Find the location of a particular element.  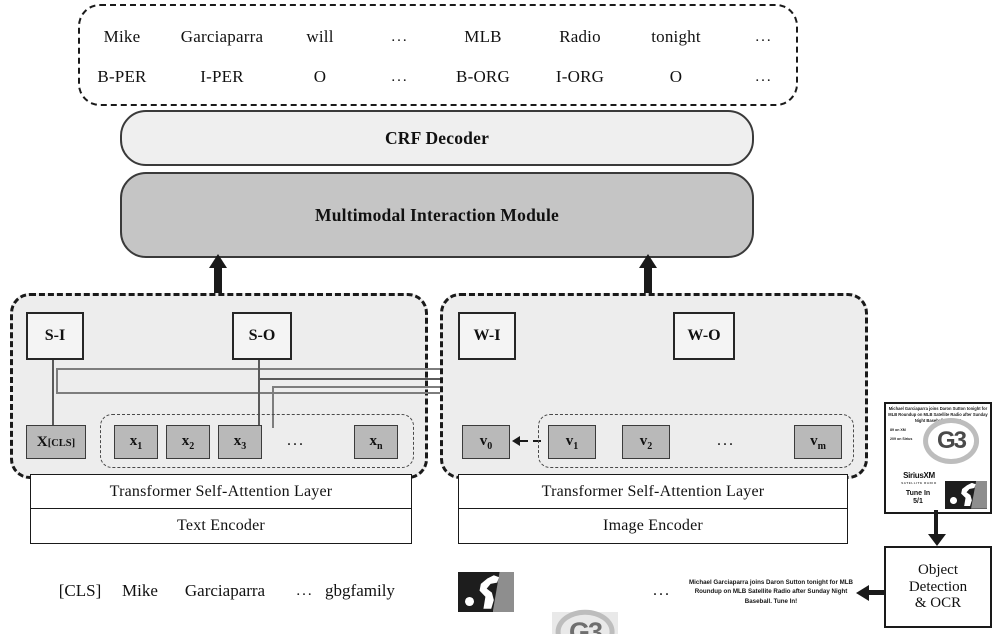

text-token-label: x3 is located at coordinates (240, 442).